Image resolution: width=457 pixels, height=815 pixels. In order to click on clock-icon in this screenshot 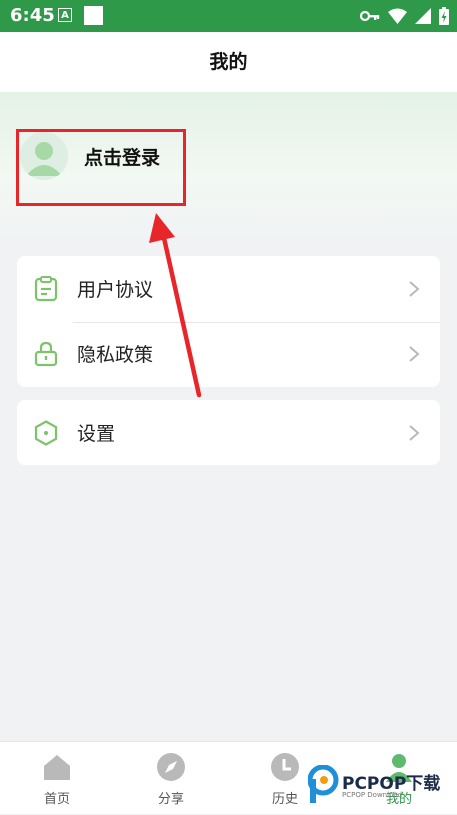, I will do `click(285, 767)`.